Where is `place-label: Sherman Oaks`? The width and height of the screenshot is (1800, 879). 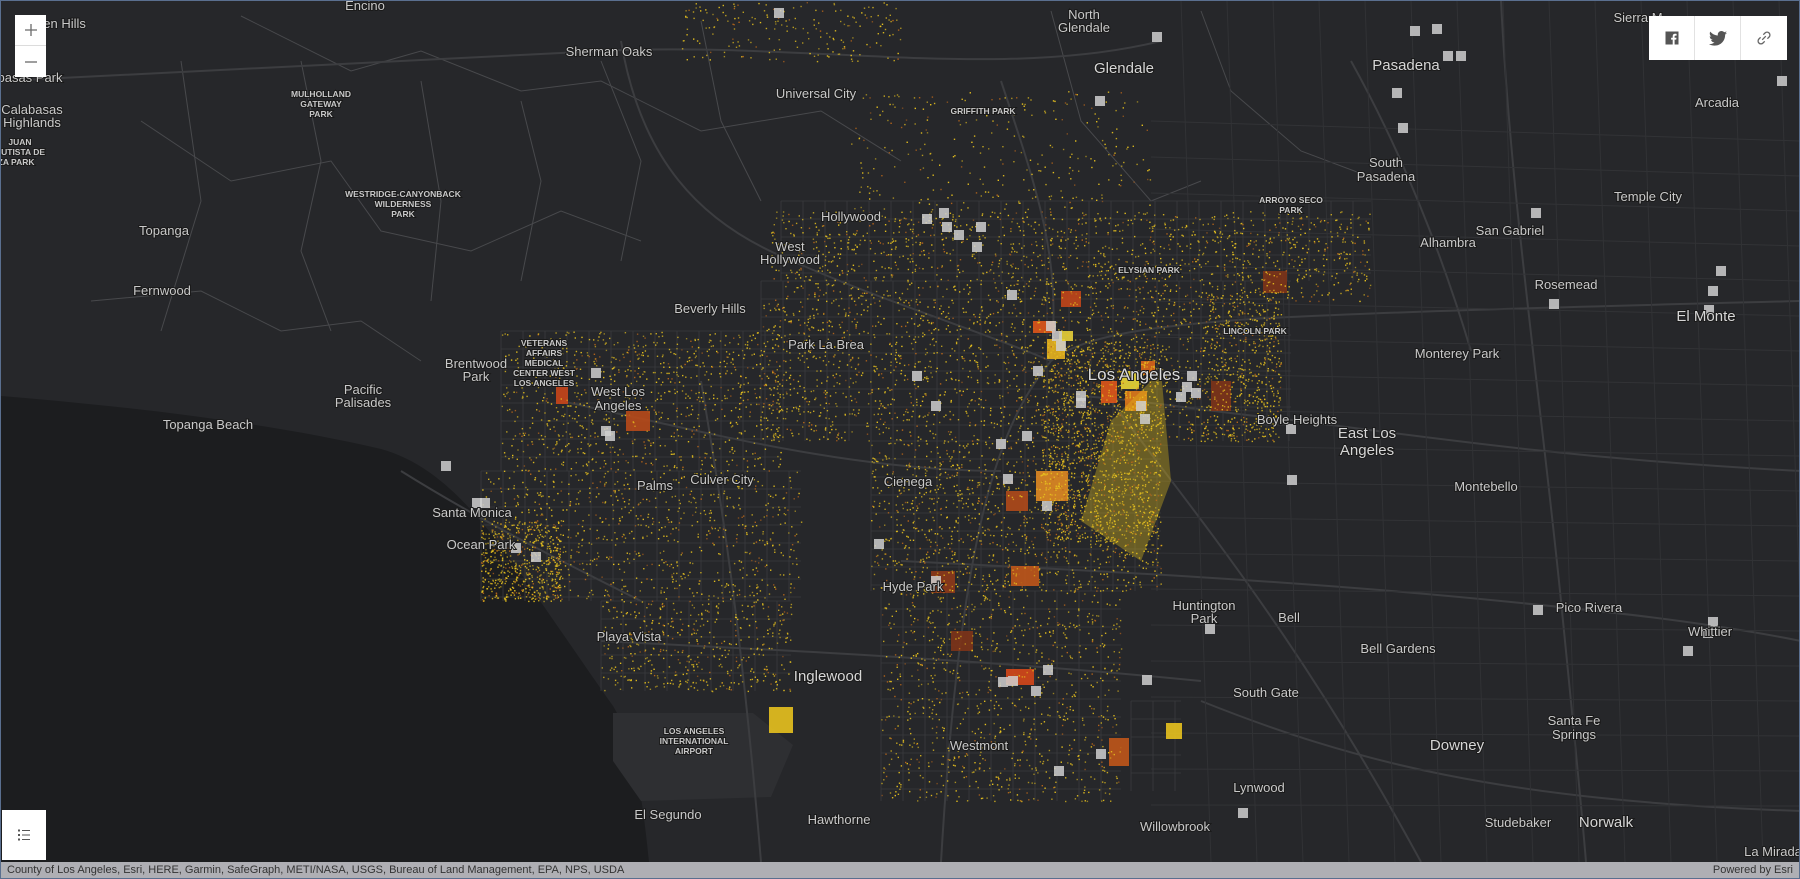 place-label: Sherman Oaks is located at coordinates (609, 51).